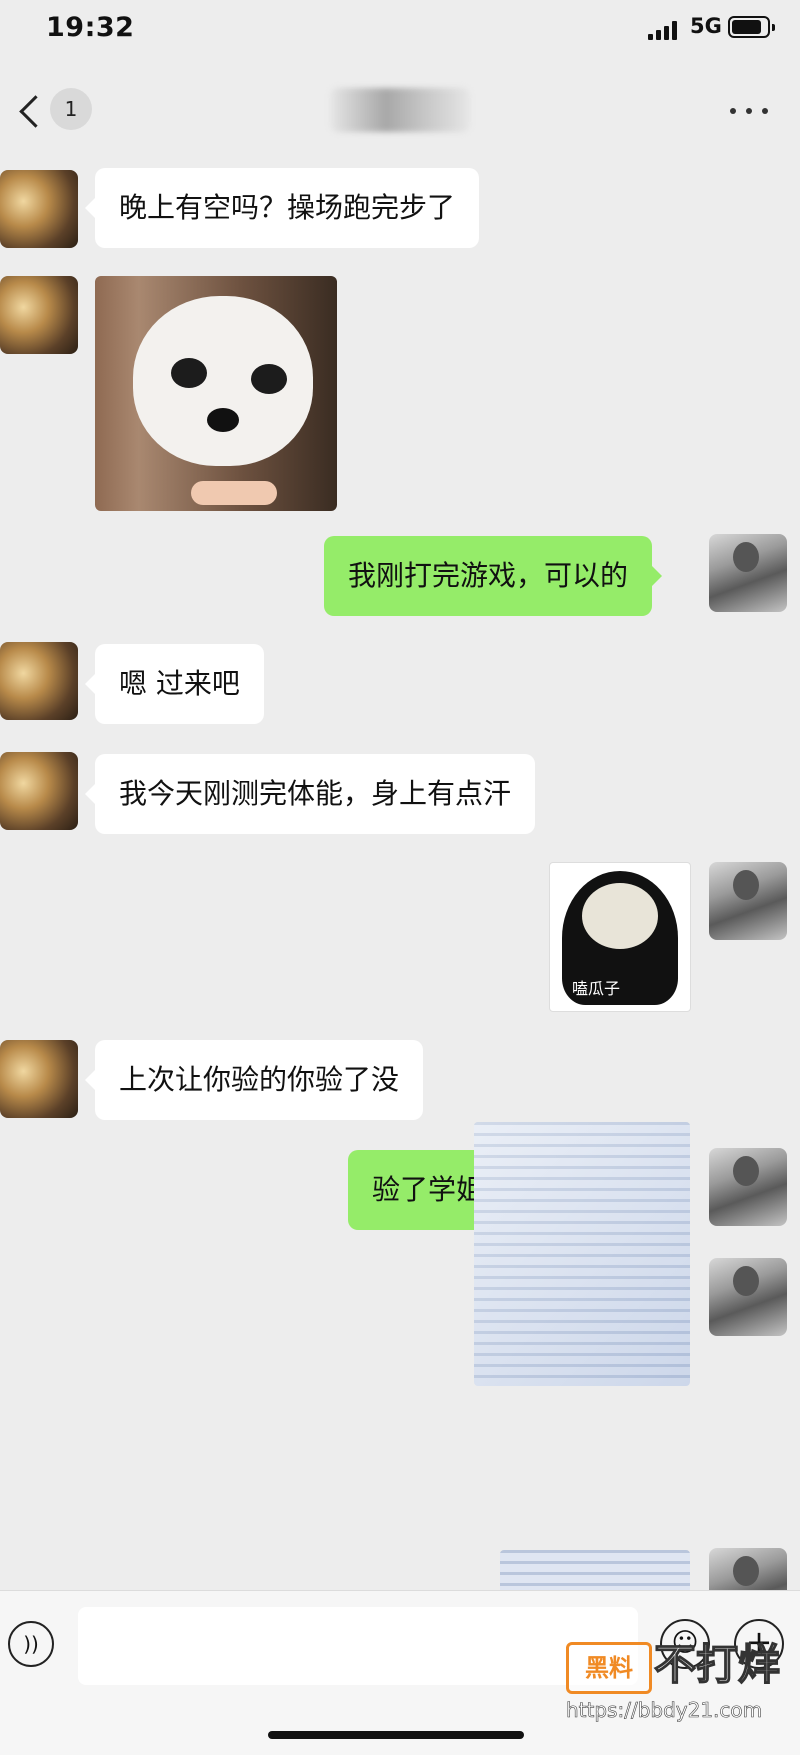 The width and height of the screenshot is (800, 1755). I want to click on watermark-text: 不打烊, so click(717, 1664).